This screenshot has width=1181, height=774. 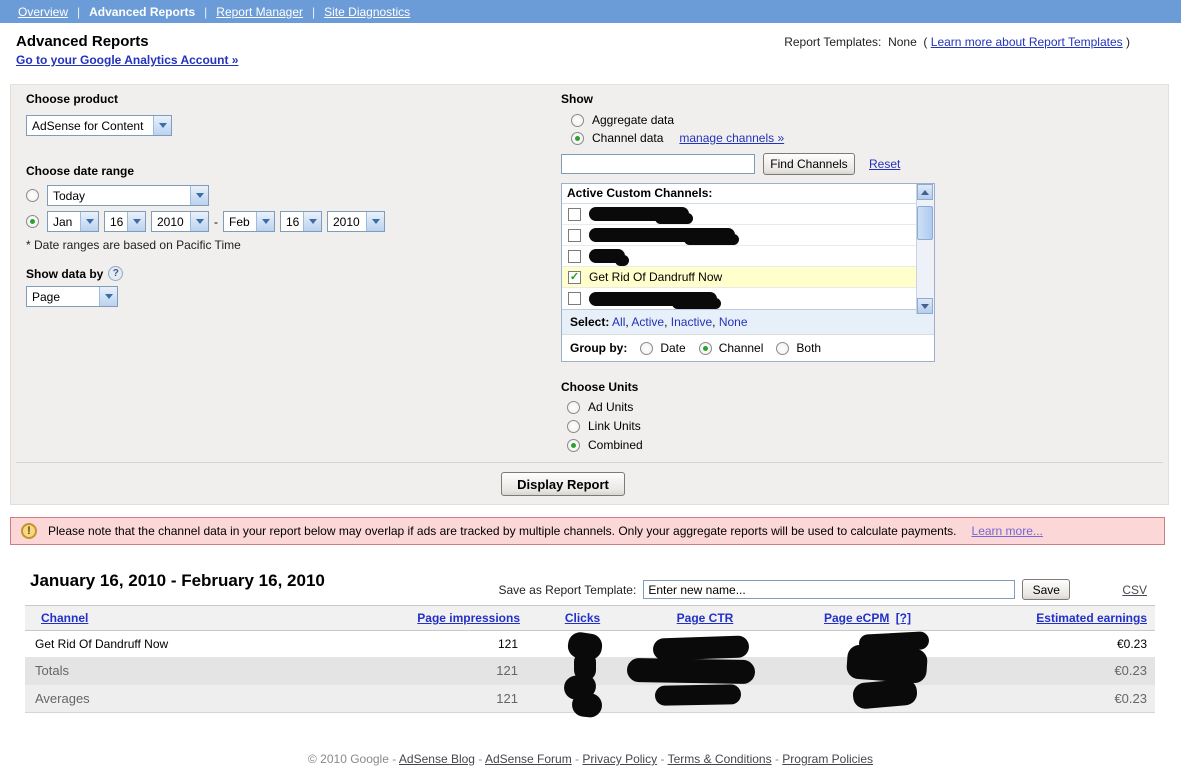 What do you see at coordinates (63, 221) in the screenshot?
I see `from-month-value: Jan` at bounding box center [63, 221].